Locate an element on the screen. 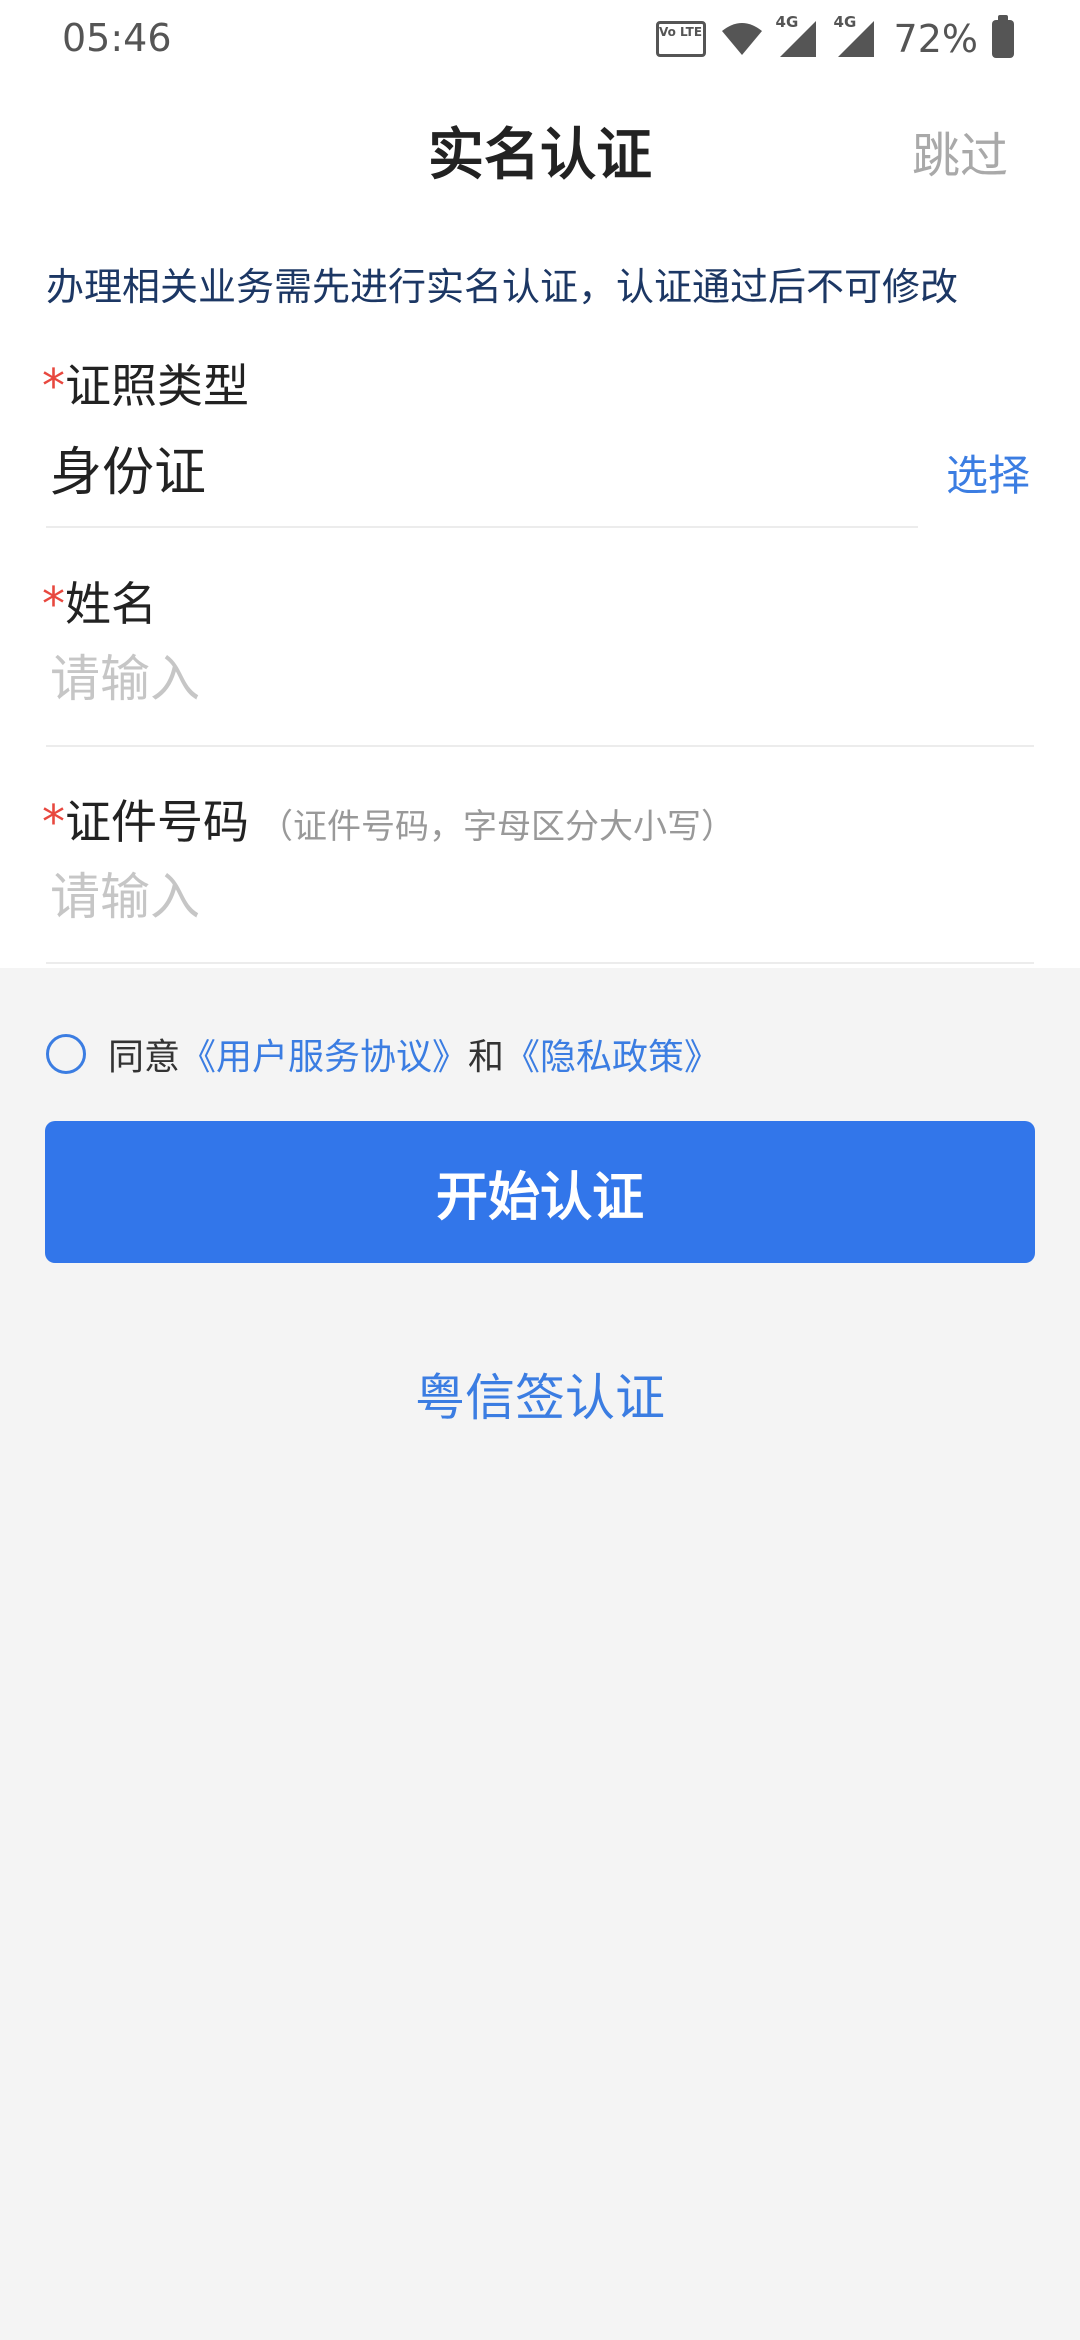  agree-checkbox is located at coordinates (66, 1054).